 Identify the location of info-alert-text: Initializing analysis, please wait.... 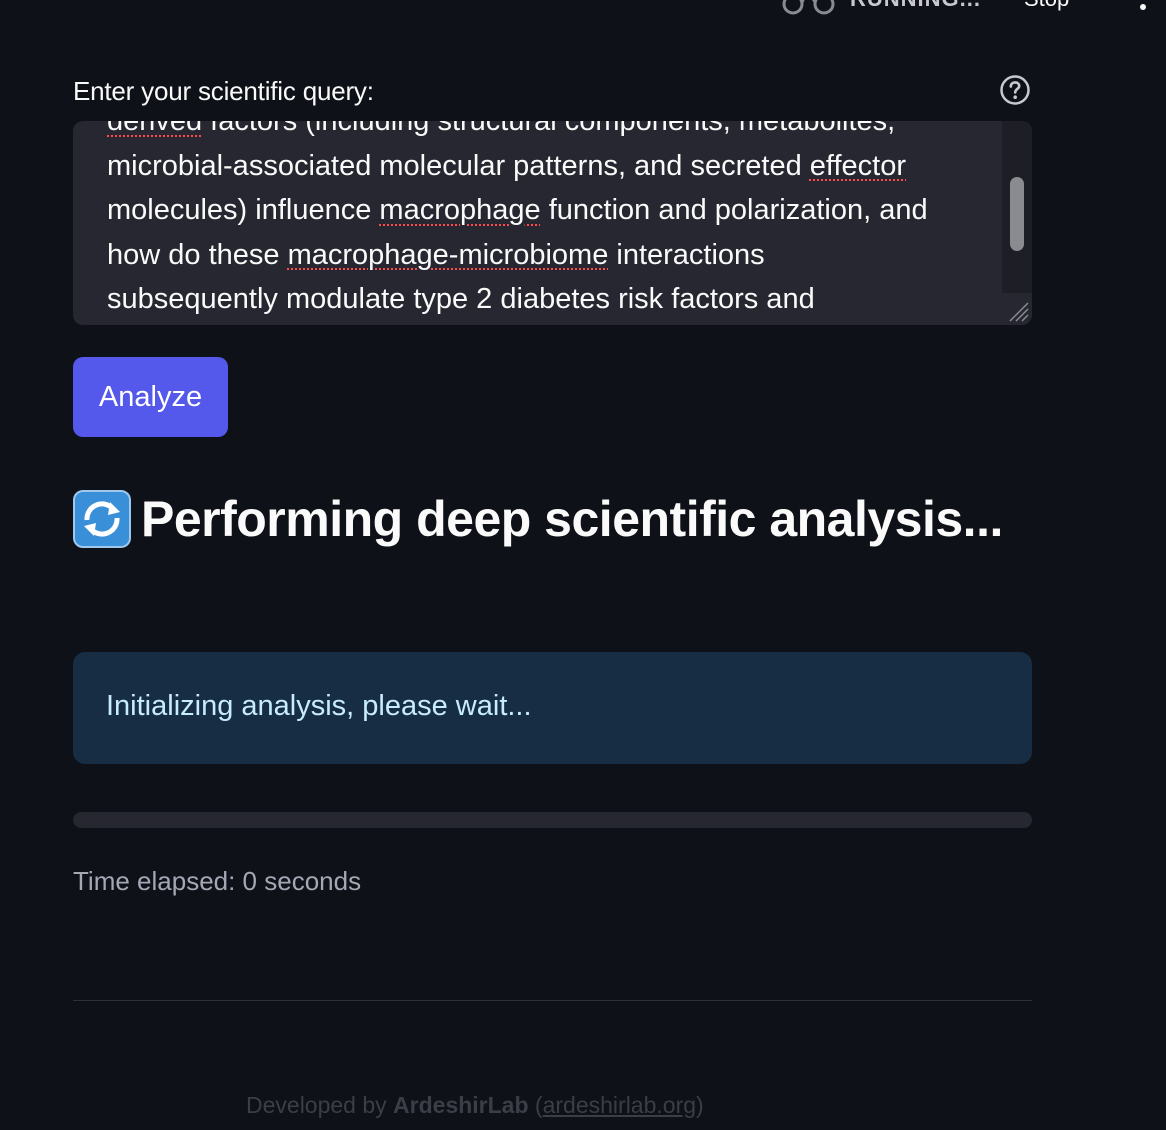
(319, 706).